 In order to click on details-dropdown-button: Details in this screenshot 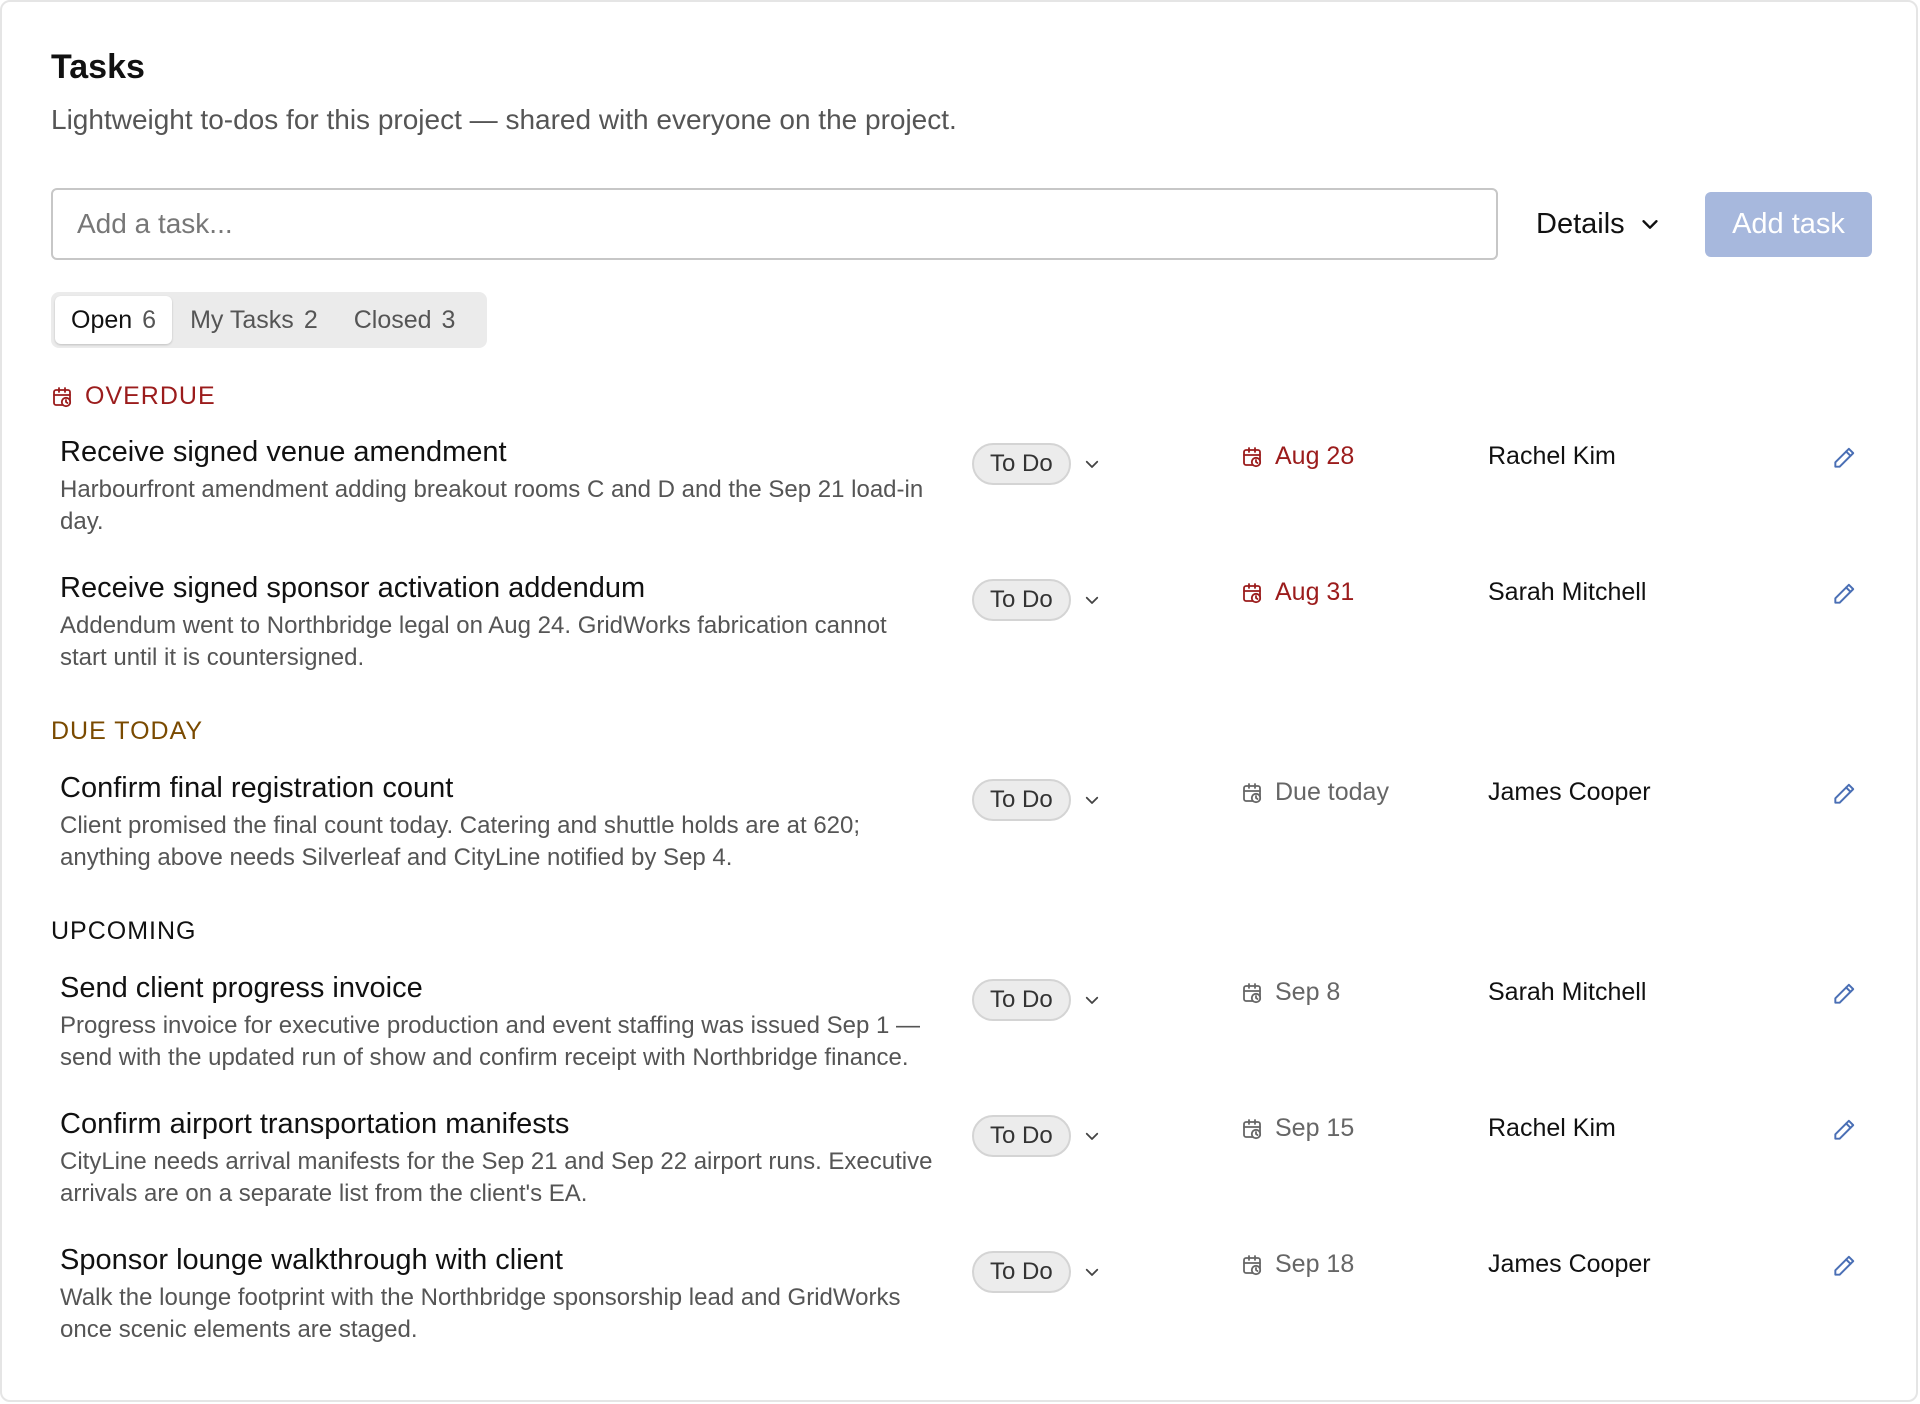, I will do `click(1596, 224)`.